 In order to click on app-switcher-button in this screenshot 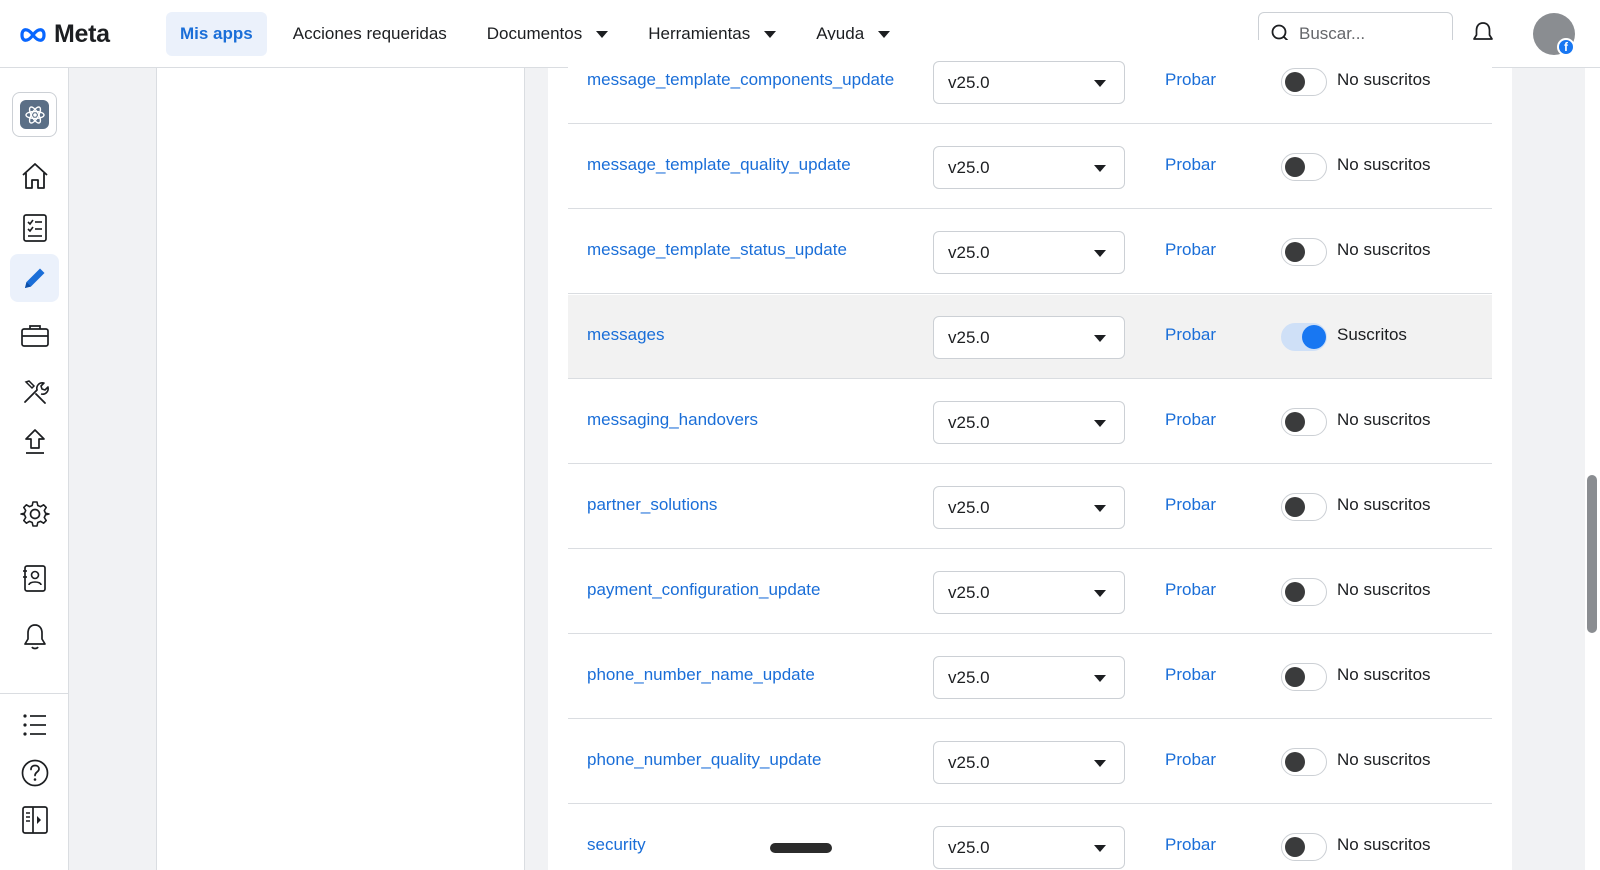, I will do `click(34, 114)`.